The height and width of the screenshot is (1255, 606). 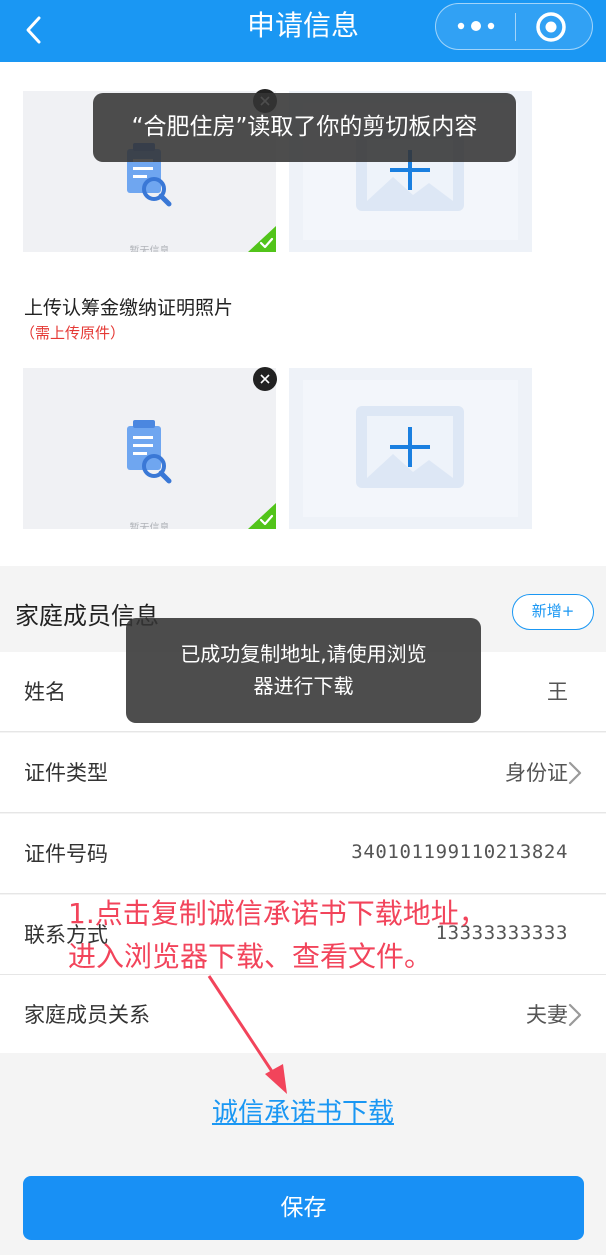 I want to click on row-value: 身份证, so click(x=536, y=773).